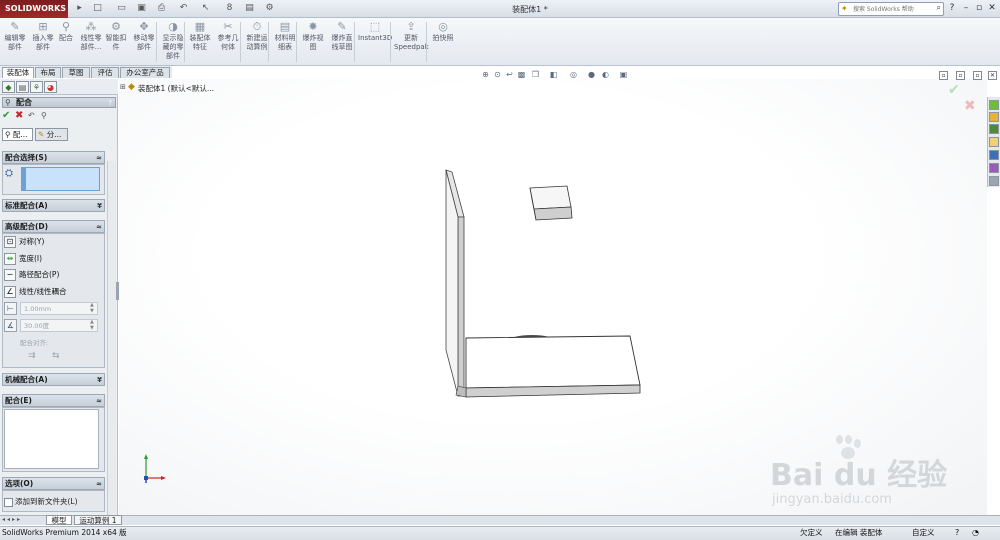  I want to click on base-plate, so click(548, 366).